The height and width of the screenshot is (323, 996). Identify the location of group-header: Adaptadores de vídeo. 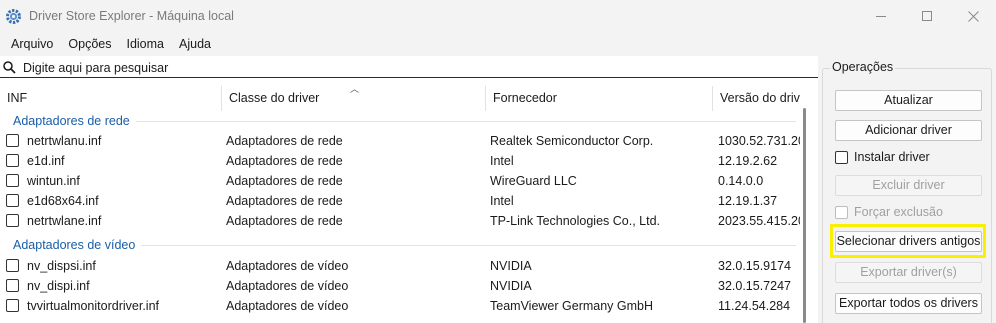
(400, 245).